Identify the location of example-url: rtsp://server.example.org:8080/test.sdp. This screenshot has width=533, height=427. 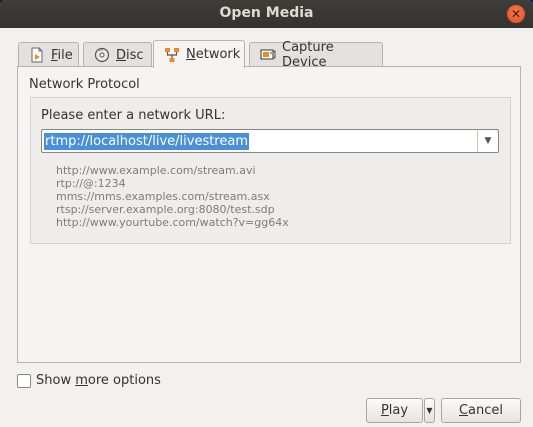
(165, 209).